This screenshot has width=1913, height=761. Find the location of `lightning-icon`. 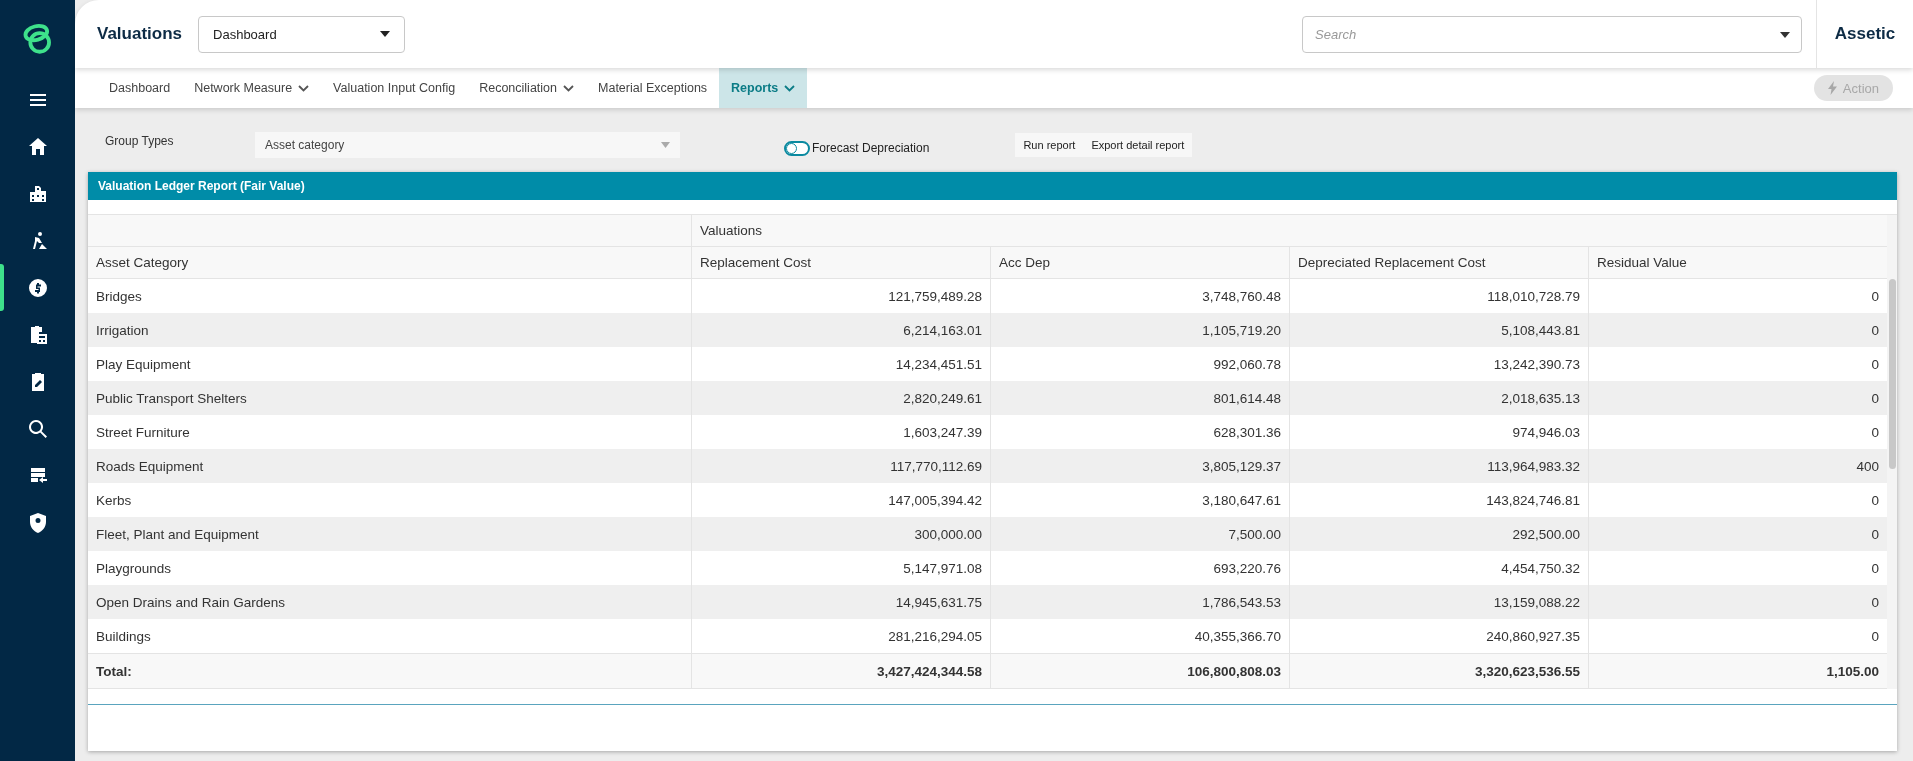

lightning-icon is located at coordinates (1832, 88).